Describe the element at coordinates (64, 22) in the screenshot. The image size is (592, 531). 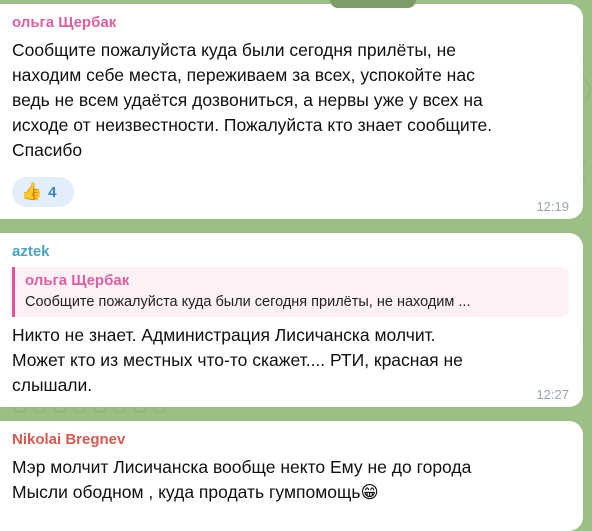
I see `message-author: ольга Щербак` at that location.